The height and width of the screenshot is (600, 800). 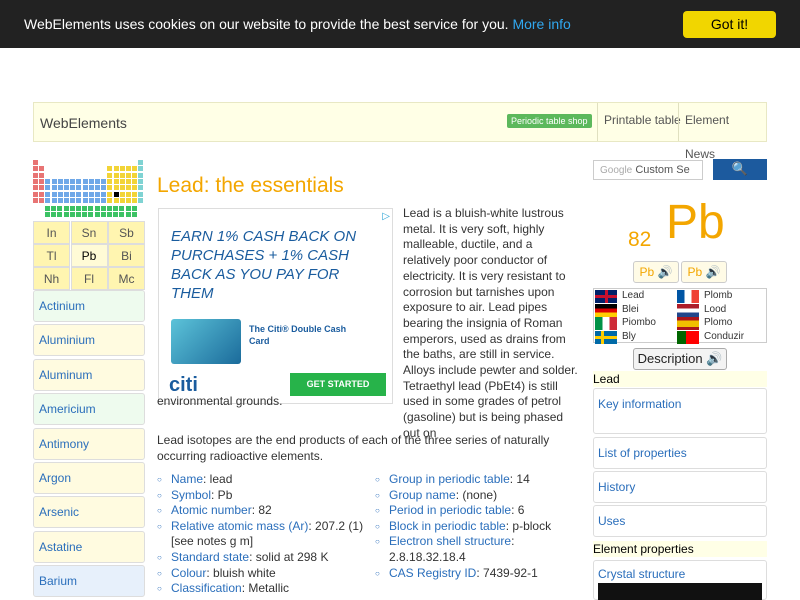 I want to click on language-name: Plomb, so click(x=718, y=295).